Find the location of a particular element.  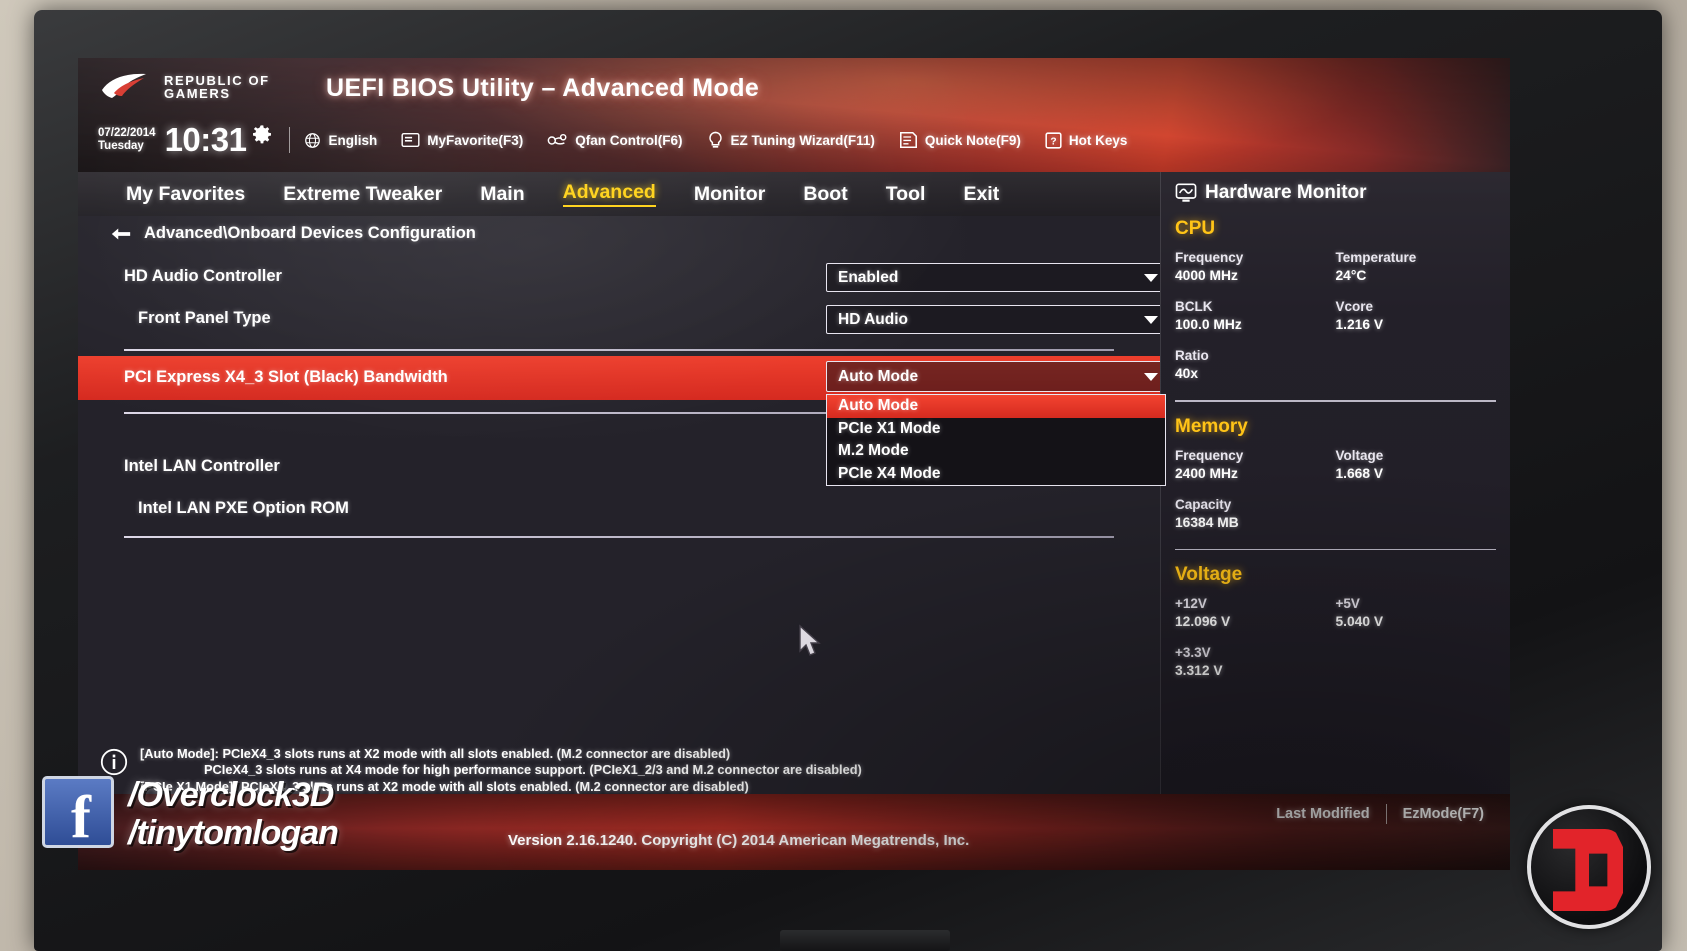

tab-advanced: Advanced is located at coordinates (609, 194).